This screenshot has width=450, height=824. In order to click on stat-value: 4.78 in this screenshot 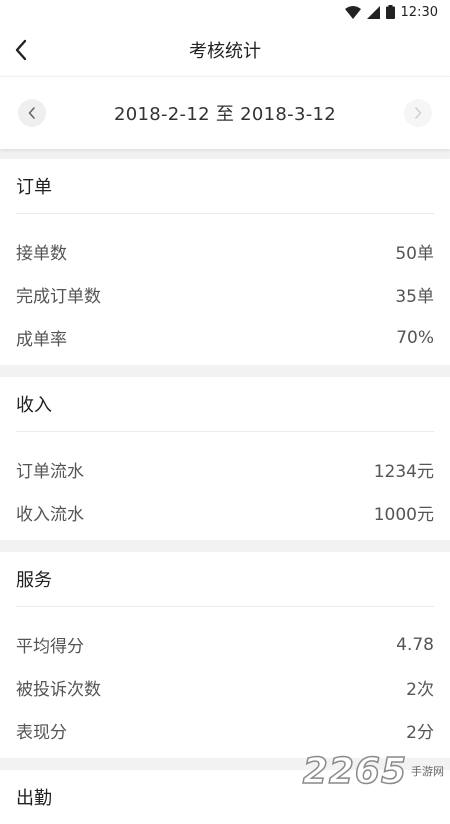, I will do `click(415, 644)`.